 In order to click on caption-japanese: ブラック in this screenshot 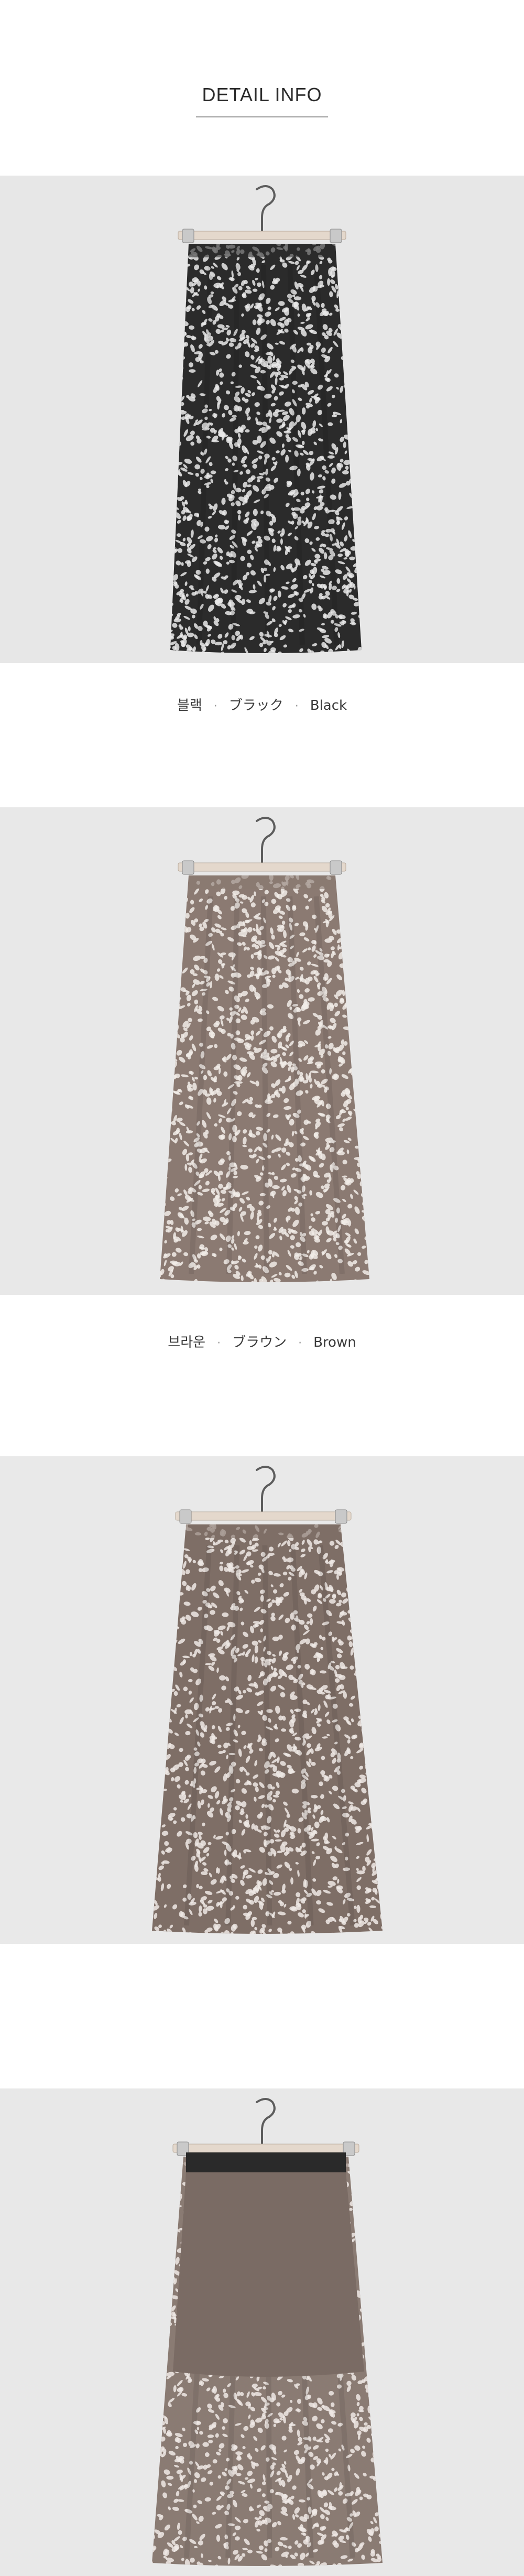, I will do `click(256, 705)`.